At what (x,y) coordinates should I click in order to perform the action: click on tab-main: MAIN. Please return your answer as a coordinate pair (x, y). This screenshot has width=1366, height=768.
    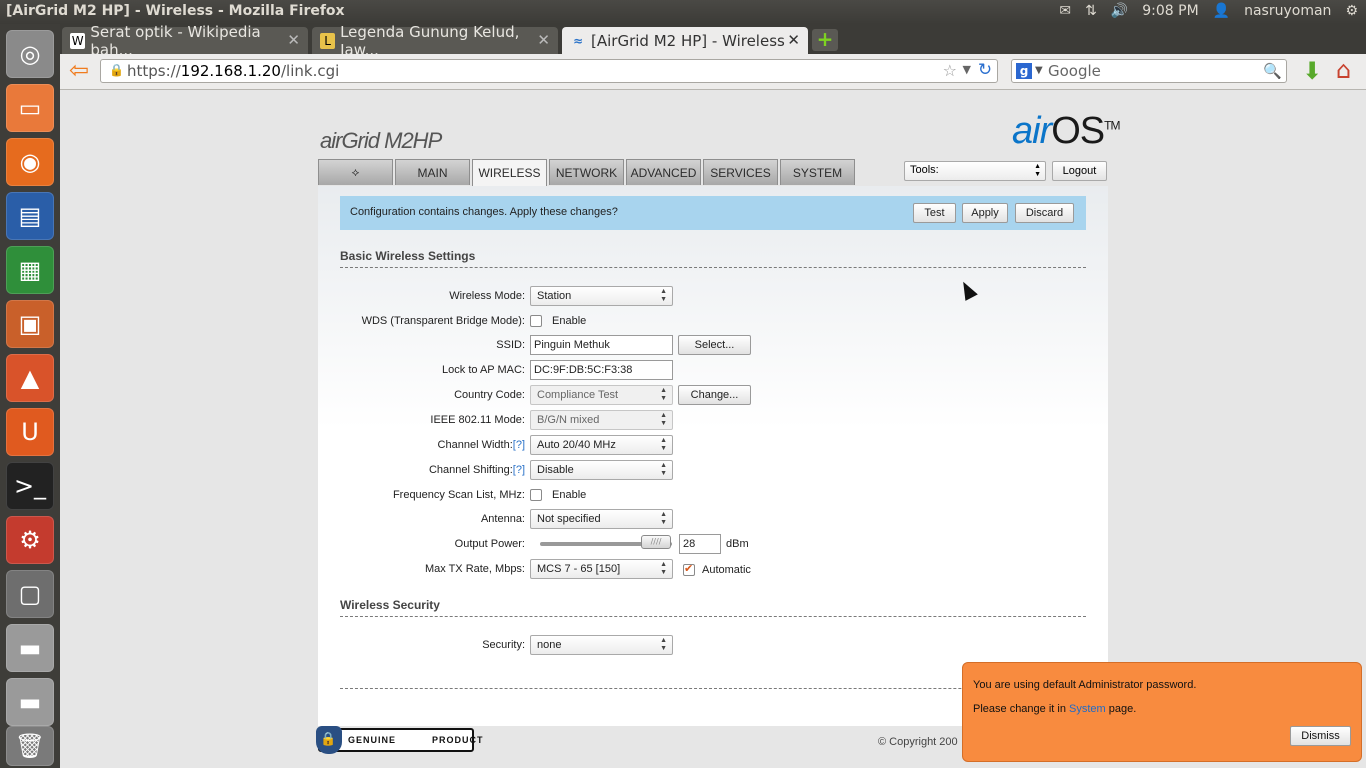
    Looking at the image, I should click on (432, 172).